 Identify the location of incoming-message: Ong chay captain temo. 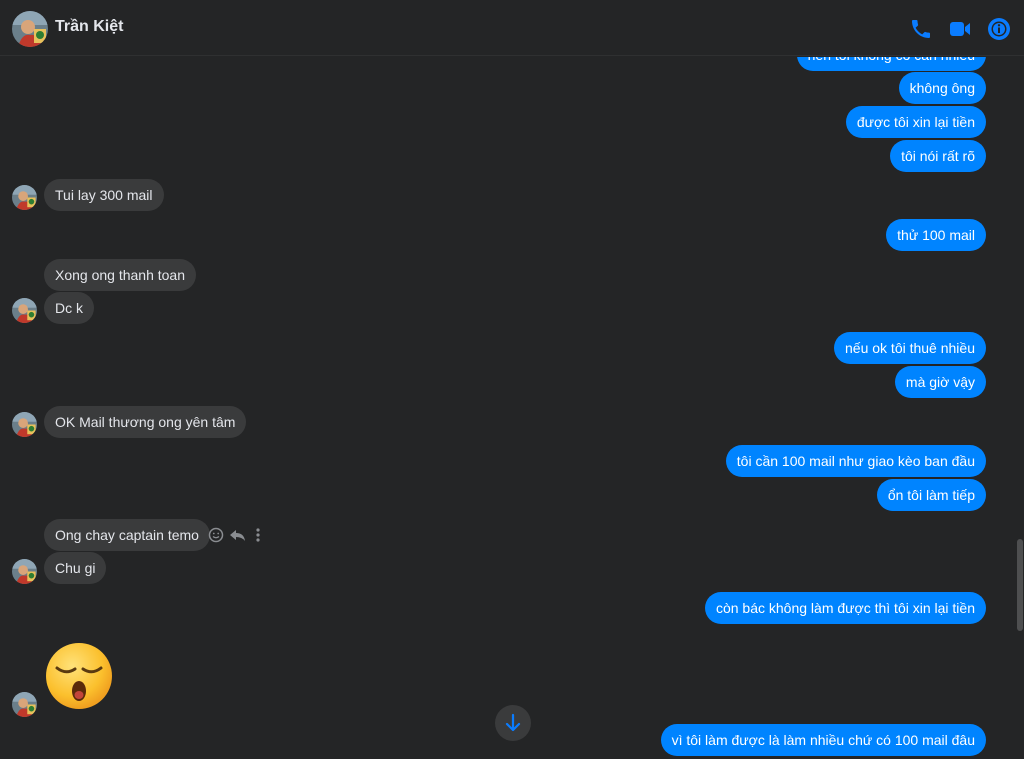
(127, 535).